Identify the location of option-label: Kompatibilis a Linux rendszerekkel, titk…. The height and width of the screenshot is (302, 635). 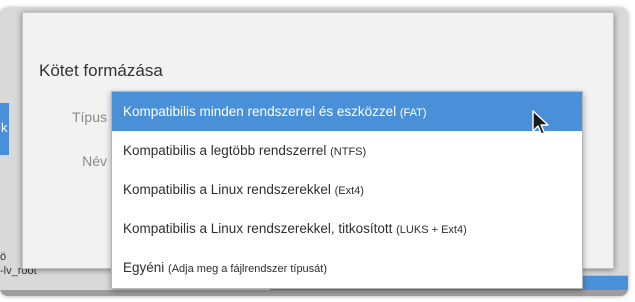
(258, 228).